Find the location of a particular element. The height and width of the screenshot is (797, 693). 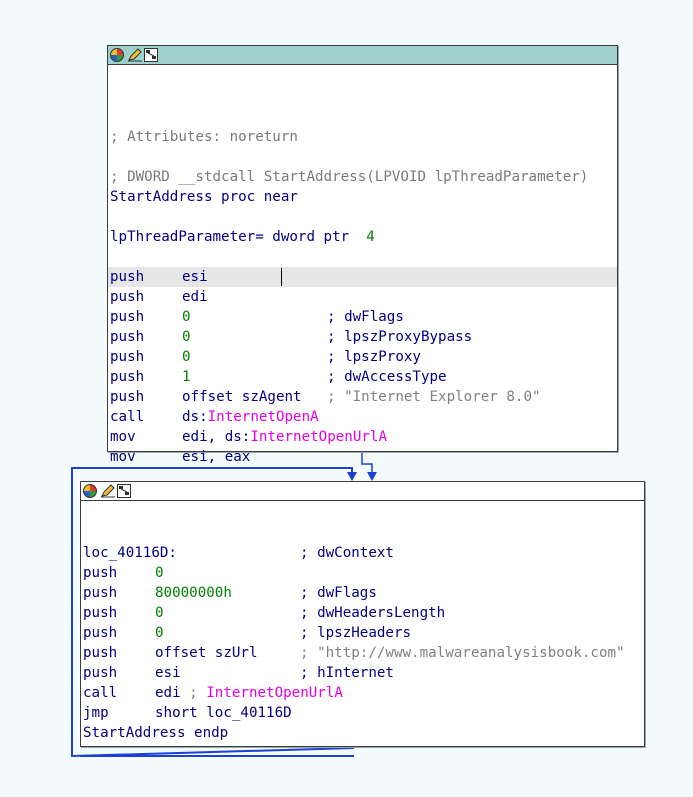

operand: esi, eax is located at coordinates (216, 457).